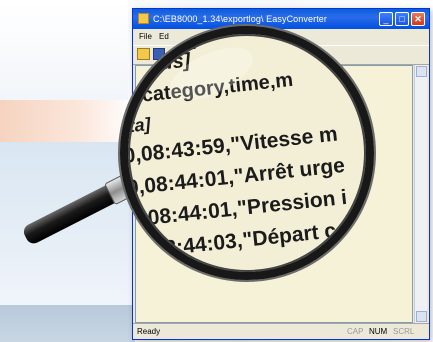  Describe the element at coordinates (281, 331) in the screenshot. I see `status-bar: Ready CAP NUM SCRL` at that location.